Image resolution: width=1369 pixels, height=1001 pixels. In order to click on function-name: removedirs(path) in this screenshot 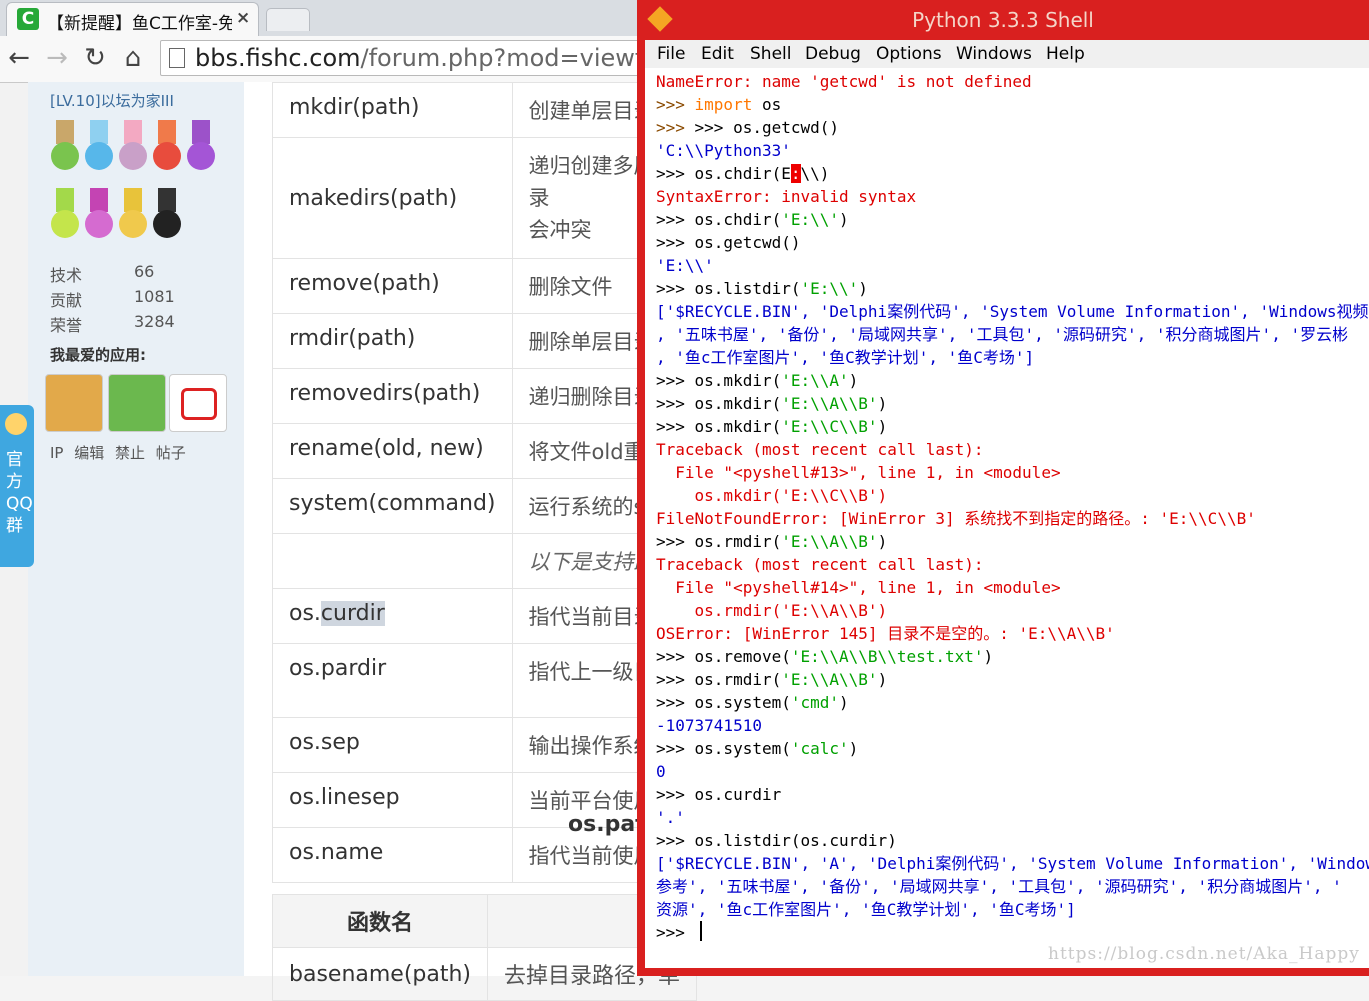, I will do `click(392, 396)`.